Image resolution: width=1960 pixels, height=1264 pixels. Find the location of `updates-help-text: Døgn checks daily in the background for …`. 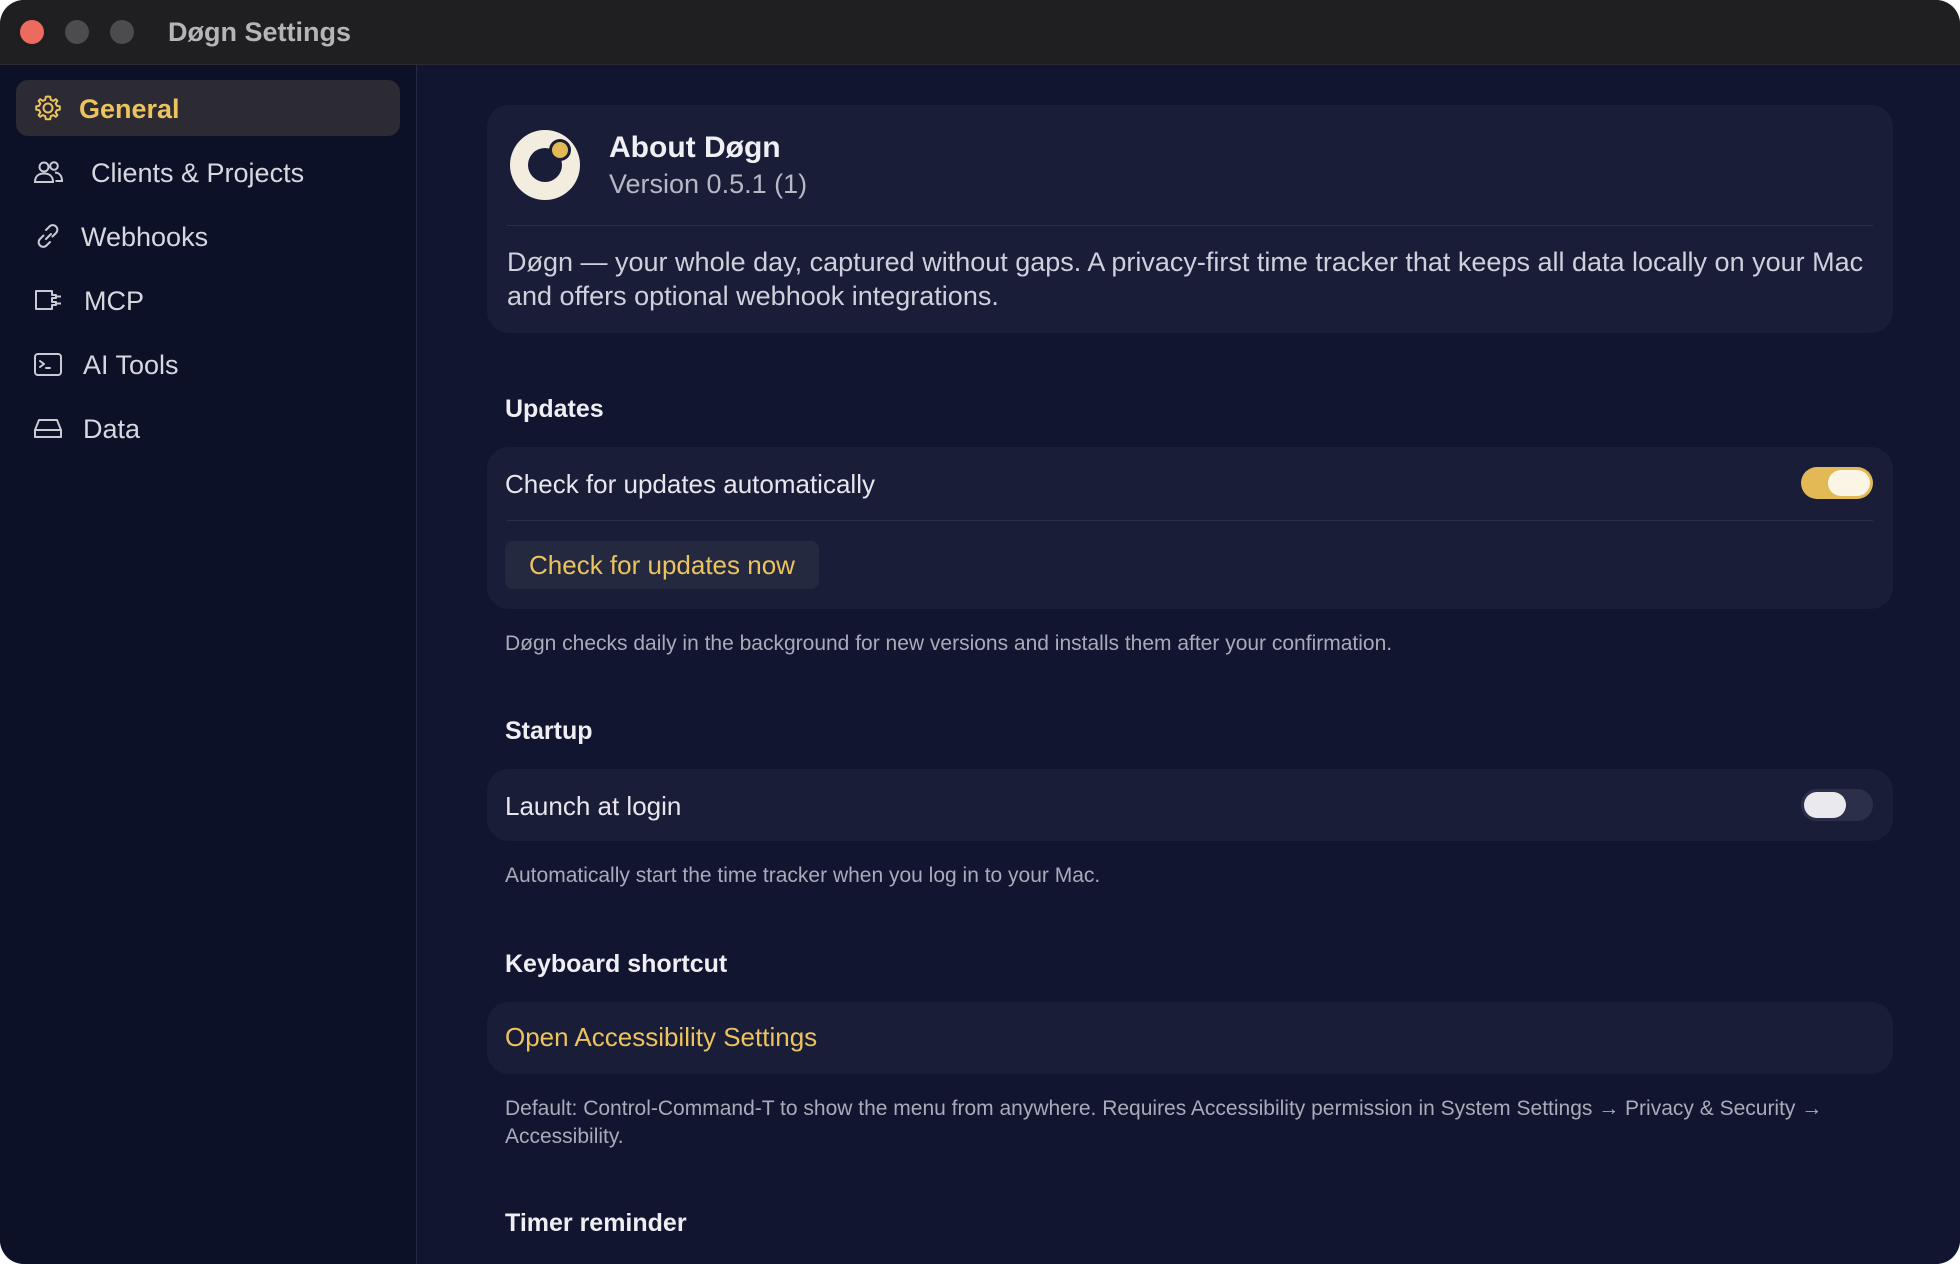

updates-help-text: Døgn checks daily in the background for … is located at coordinates (949, 643).